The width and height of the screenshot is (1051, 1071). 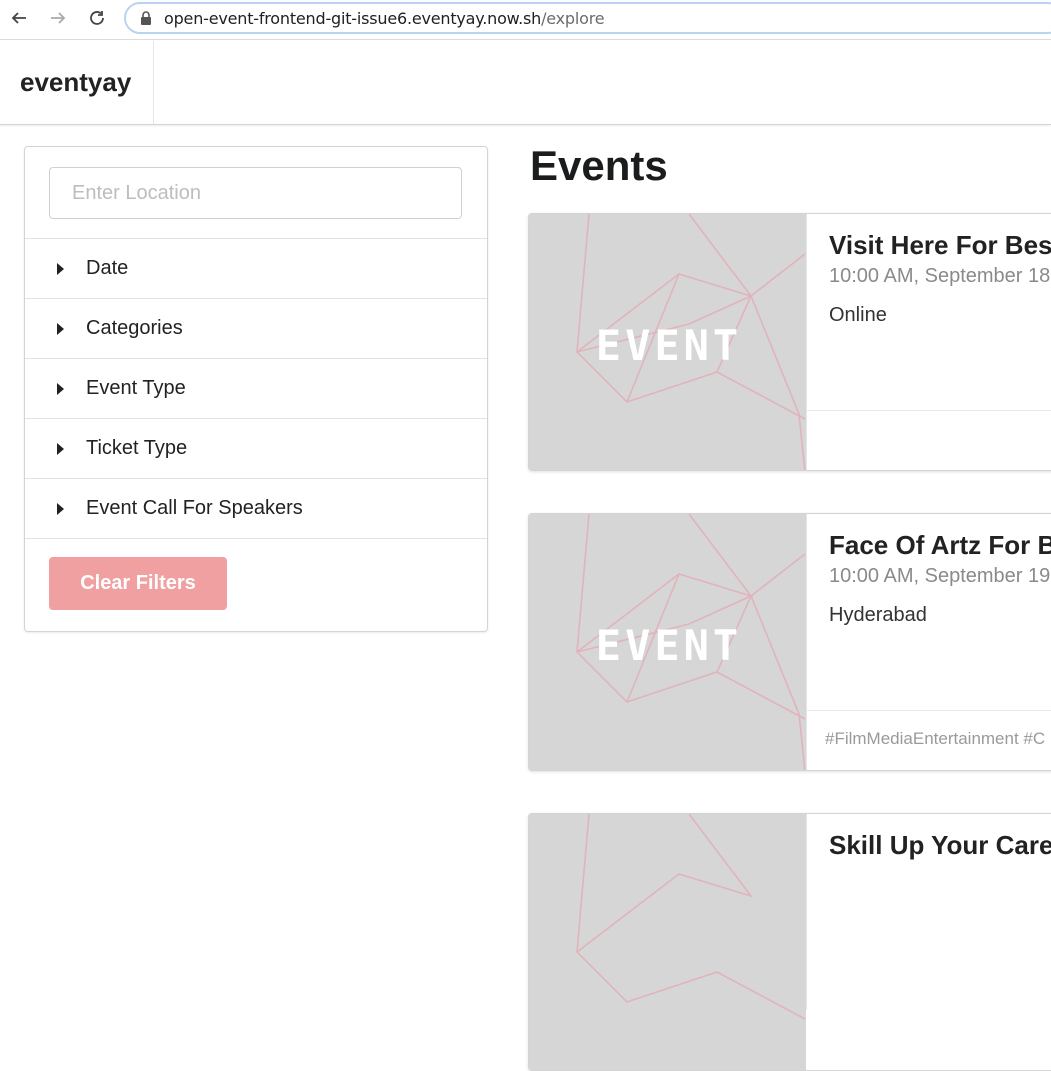 What do you see at coordinates (138, 583) in the screenshot?
I see `clear-filters-button: Clear Filters` at bounding box center [138, 583].